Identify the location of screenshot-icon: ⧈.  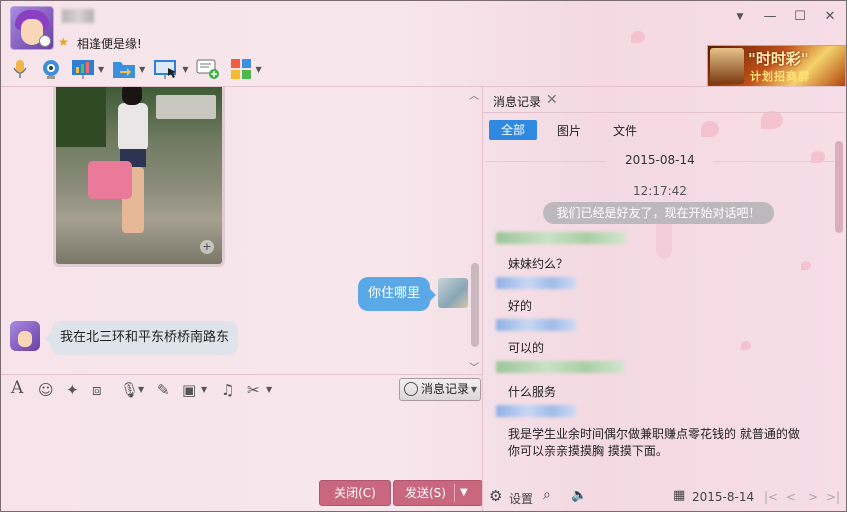
(97, 390).